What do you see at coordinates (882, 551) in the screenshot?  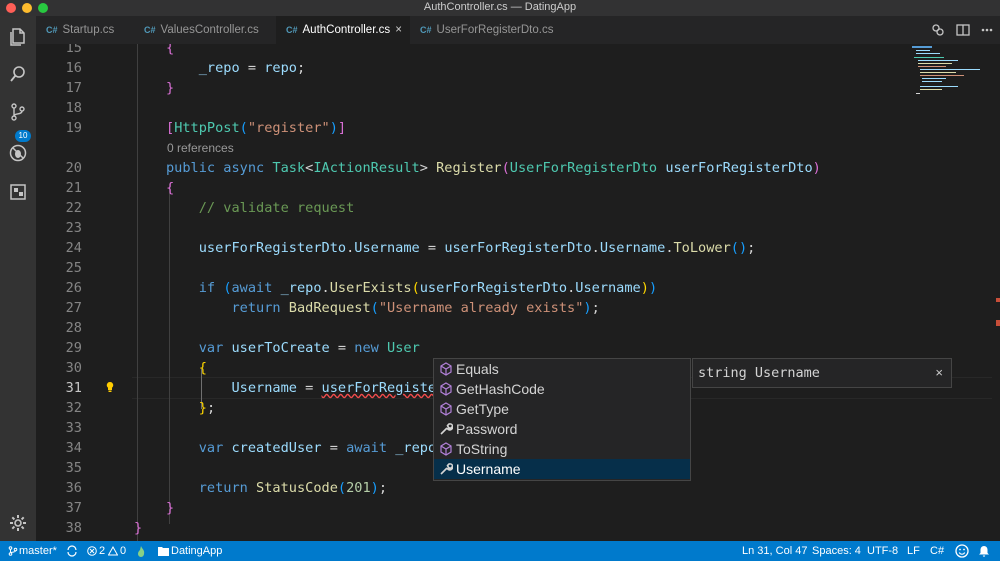 I see `file-encoding: UTF-8` at bounding box center [882, 551].